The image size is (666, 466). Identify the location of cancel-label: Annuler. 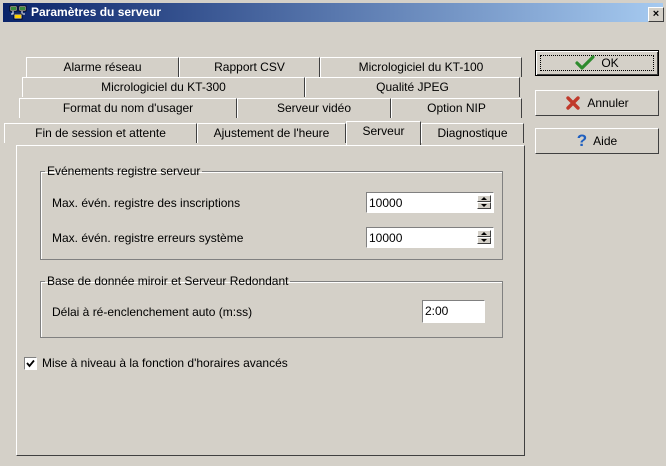
(608, 103).